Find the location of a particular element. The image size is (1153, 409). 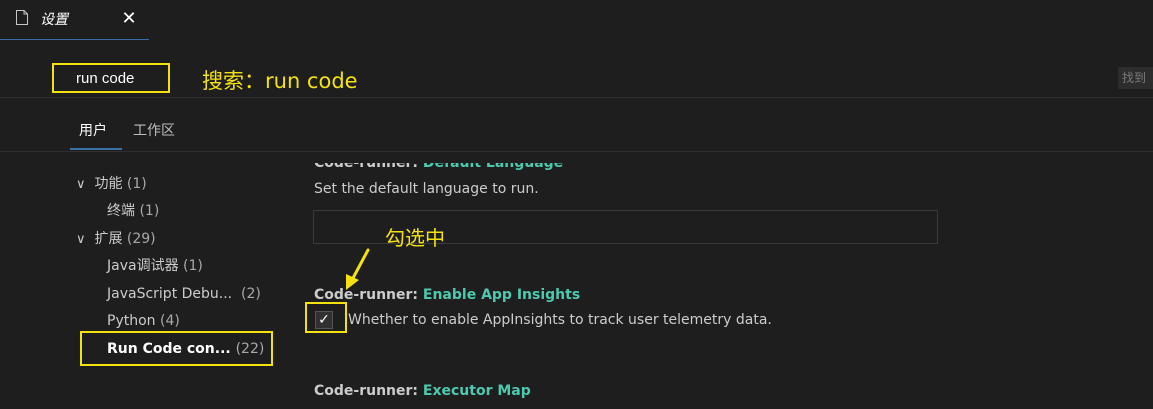

search-input is located at coordinates (111, 78).